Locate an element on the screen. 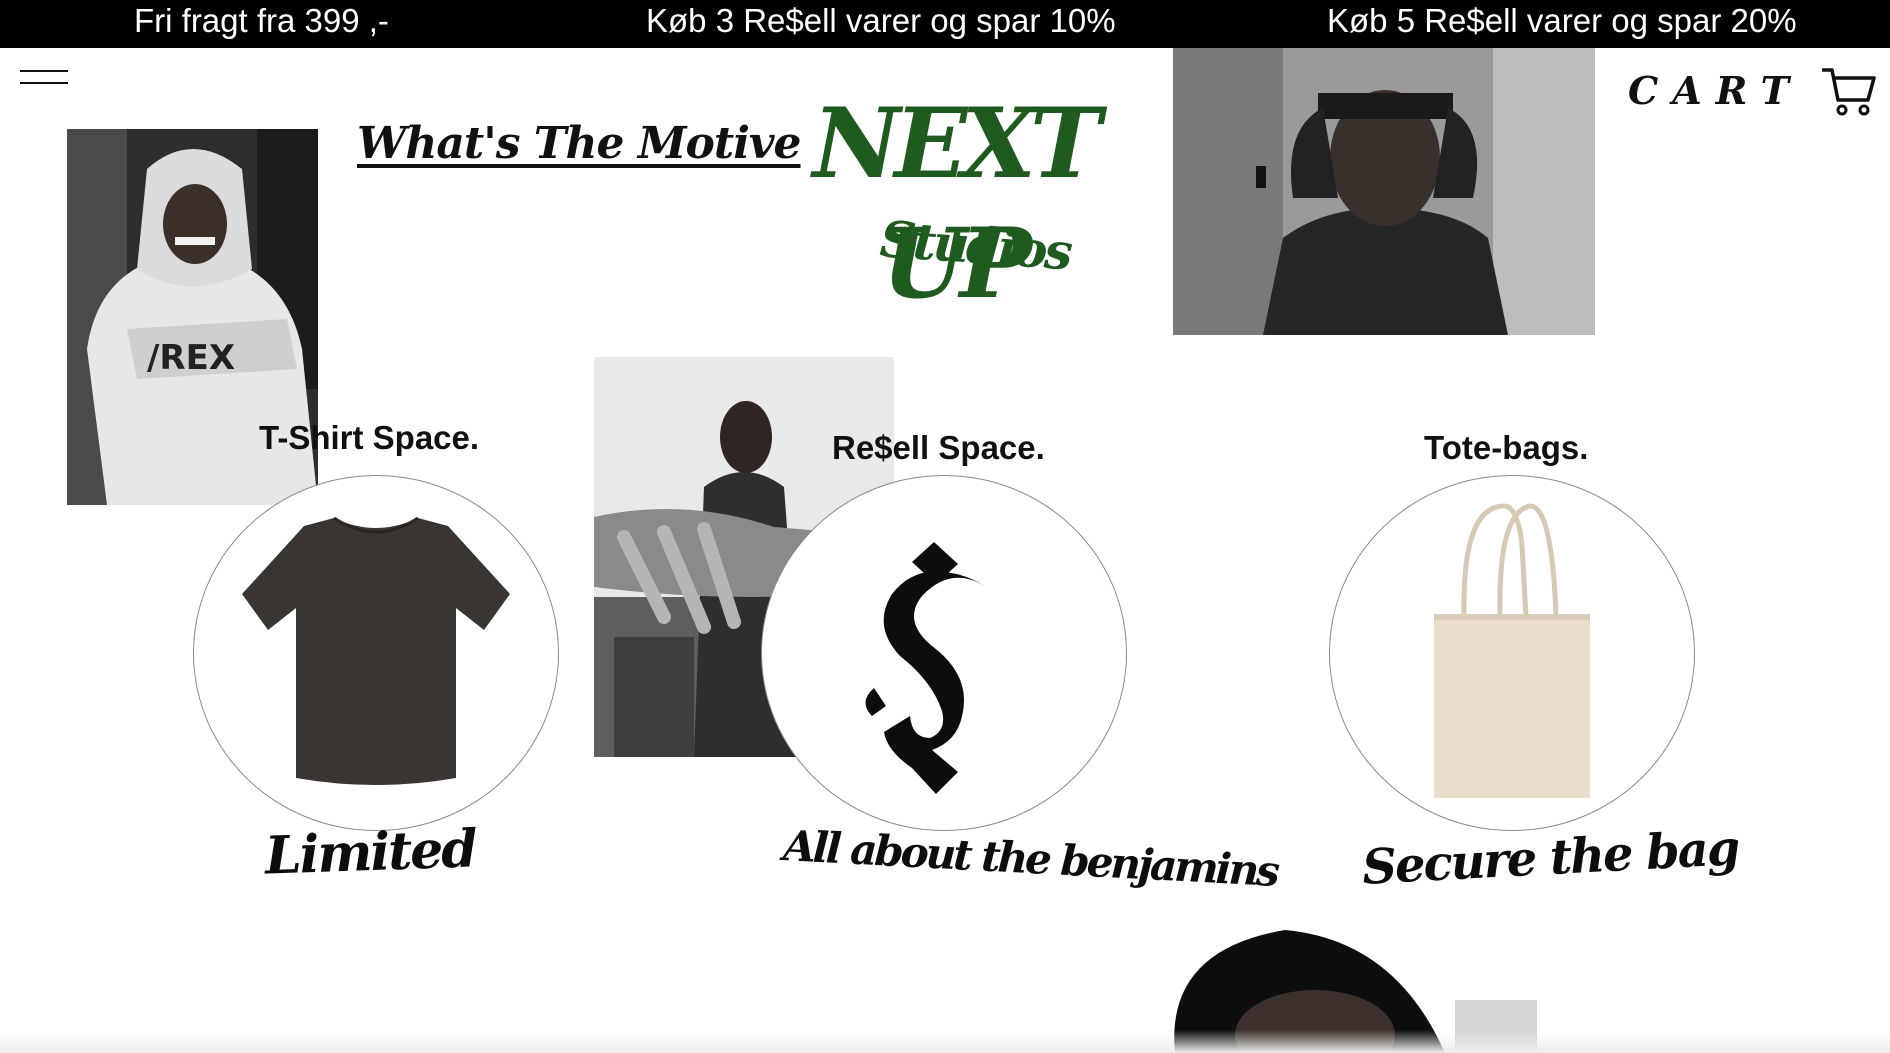 The width and height of the screenshot is (1890, 1053). menu-icon is located at coordinates (44, 77).